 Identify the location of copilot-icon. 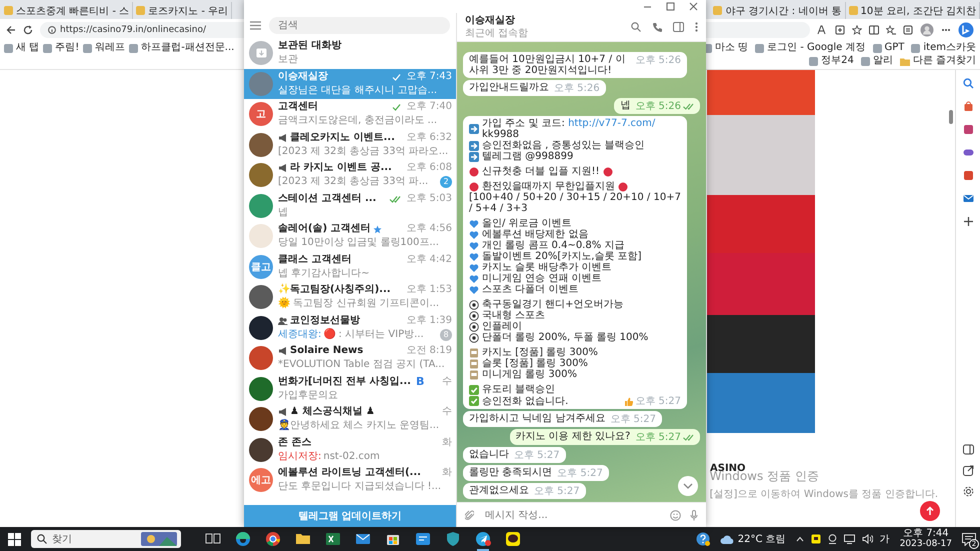
(966, 30).